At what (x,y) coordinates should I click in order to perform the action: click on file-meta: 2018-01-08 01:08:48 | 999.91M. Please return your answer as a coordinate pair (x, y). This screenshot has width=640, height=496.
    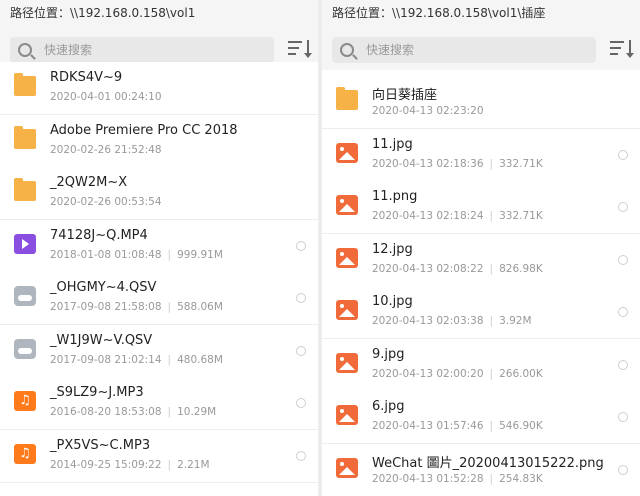
    Looking at the image, I should click on (136, 255).